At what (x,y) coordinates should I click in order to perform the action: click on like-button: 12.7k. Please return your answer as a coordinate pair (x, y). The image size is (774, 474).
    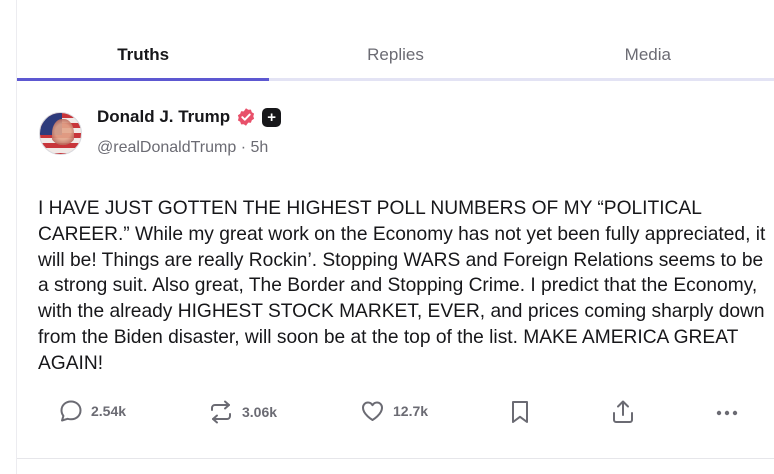
    Looking at the image, I should click on (393, 411).